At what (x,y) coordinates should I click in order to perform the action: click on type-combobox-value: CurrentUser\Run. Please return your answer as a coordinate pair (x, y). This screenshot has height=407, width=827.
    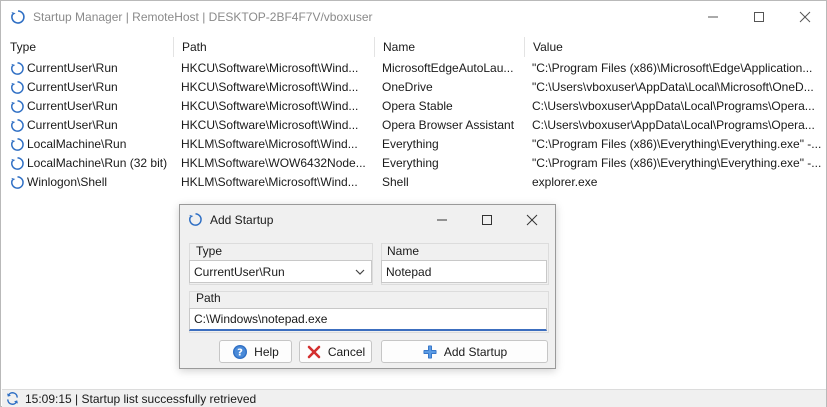
    Looking at the image, I should click on (239, 272).